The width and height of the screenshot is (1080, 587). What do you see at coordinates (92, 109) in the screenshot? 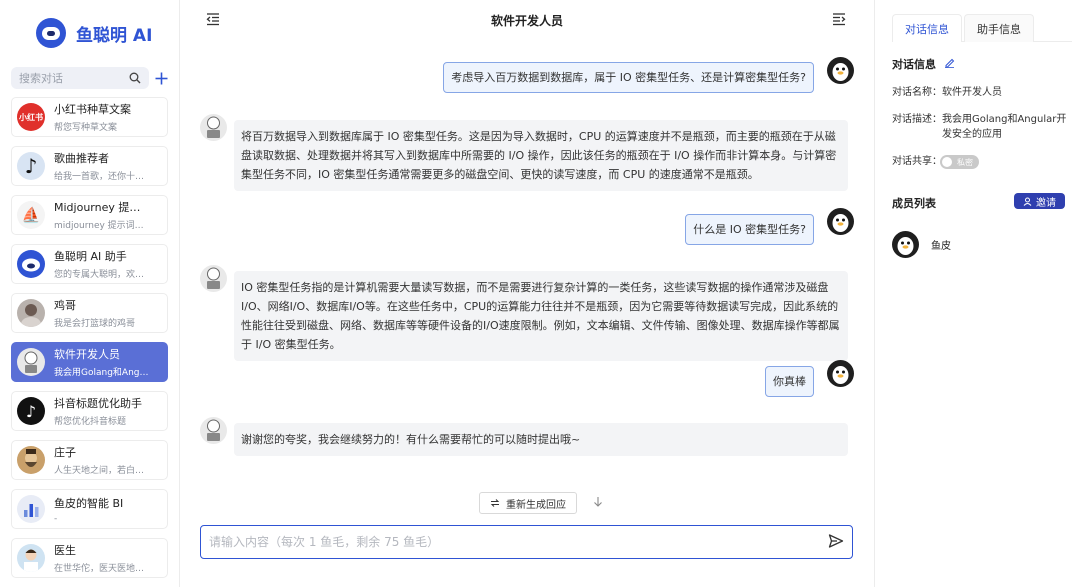
I see `conversation-title: 小红书种草文案` at bounding box center [92, 109].